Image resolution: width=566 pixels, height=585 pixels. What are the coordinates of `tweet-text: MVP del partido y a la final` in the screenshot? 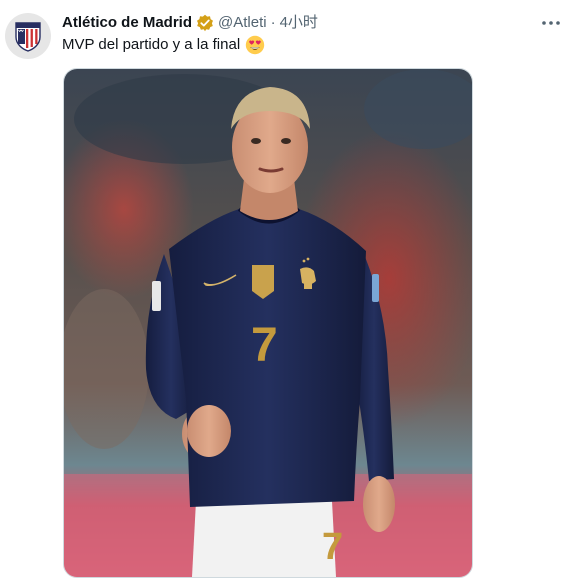 It's located at (163, 45).